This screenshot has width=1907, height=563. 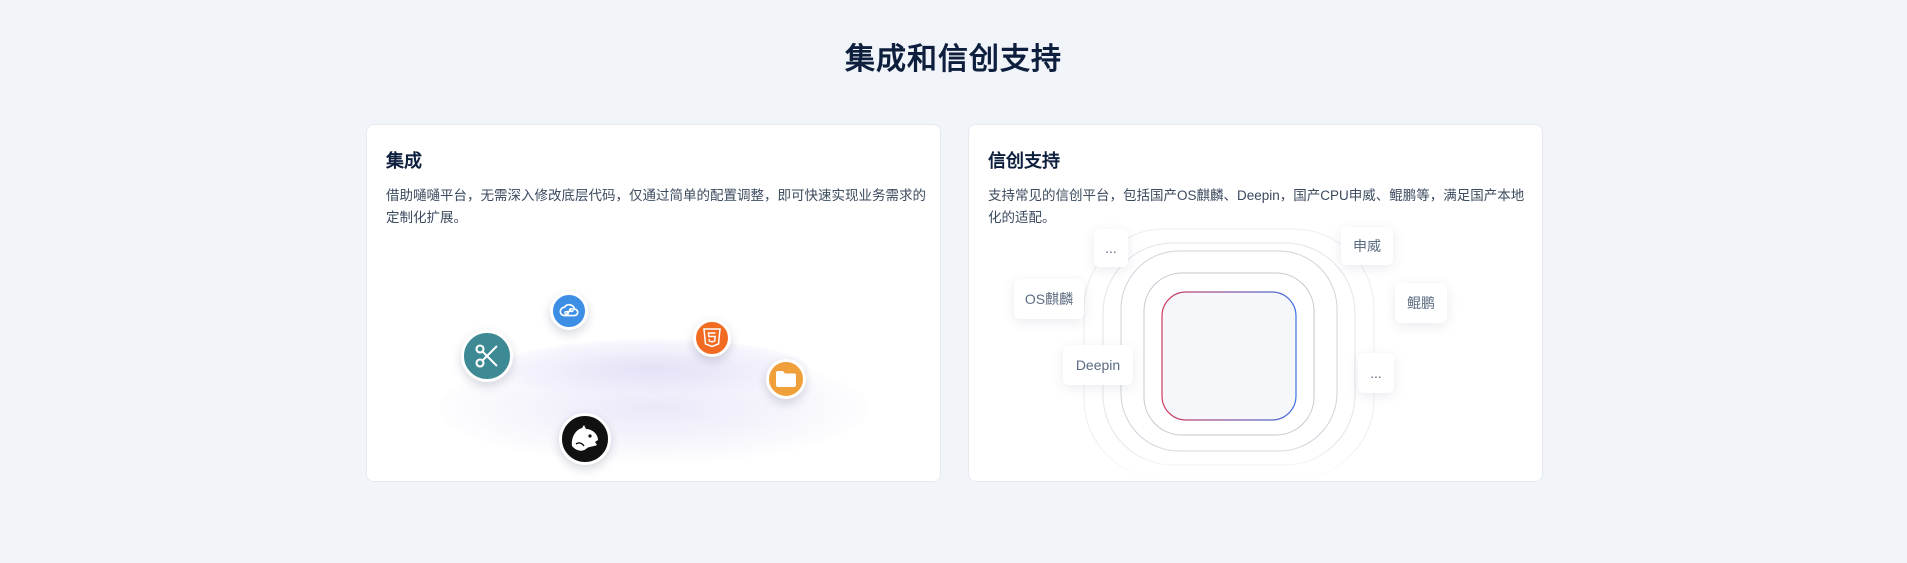 What do you see at coordinates (953, 59) in the screenshot?
I see `section-title: 集成和信创支持` at bounding box center [953, 59].